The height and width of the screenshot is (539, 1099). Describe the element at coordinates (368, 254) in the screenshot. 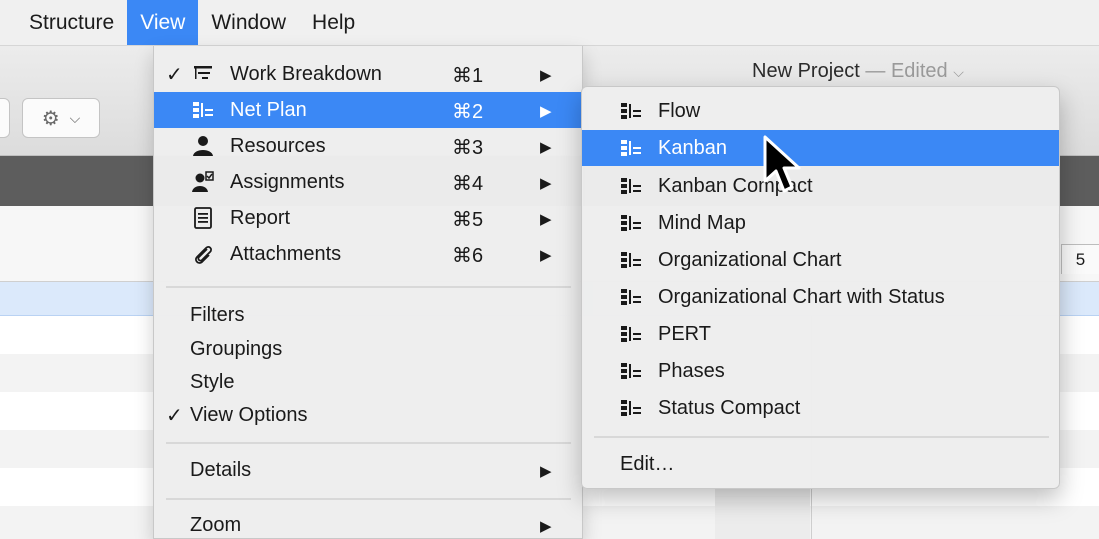

I see `menu-item-attachments: Attachments ⌘6 ▶` at that location.